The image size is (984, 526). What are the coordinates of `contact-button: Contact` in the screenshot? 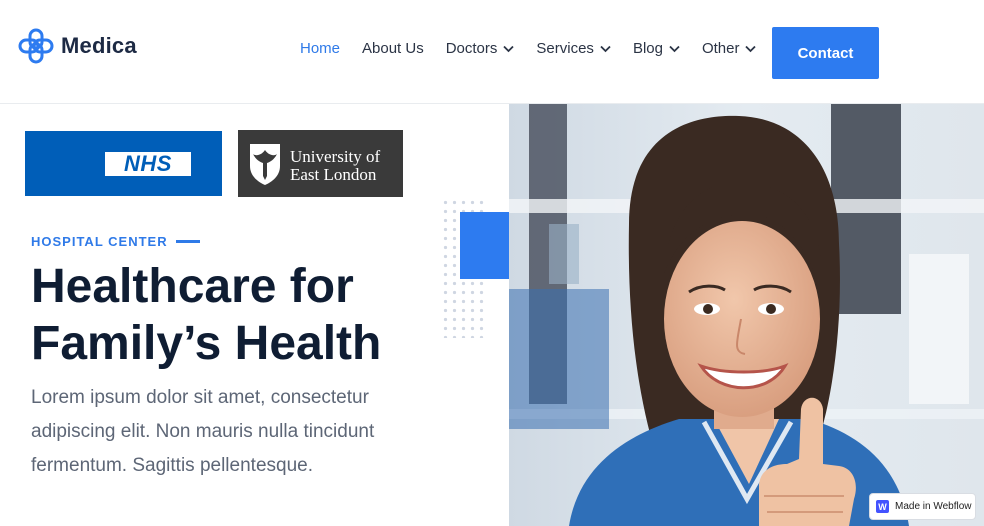 It's located at (825, 53).